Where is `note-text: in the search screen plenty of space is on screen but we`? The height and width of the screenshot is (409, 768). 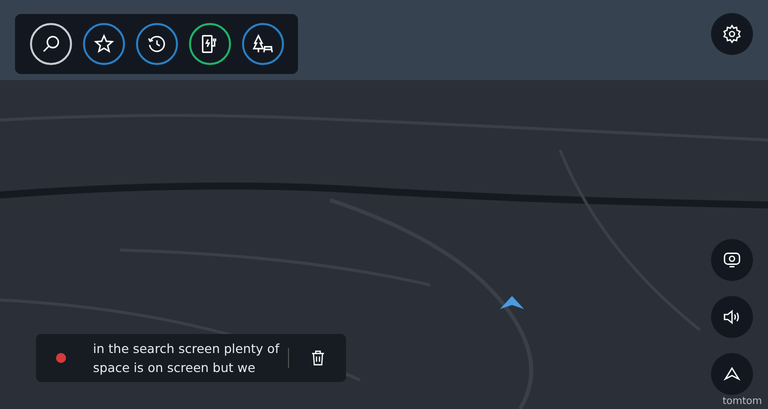 note-text: in the search screen plenty of space is on screen but we is located at coordinates (186, 358).